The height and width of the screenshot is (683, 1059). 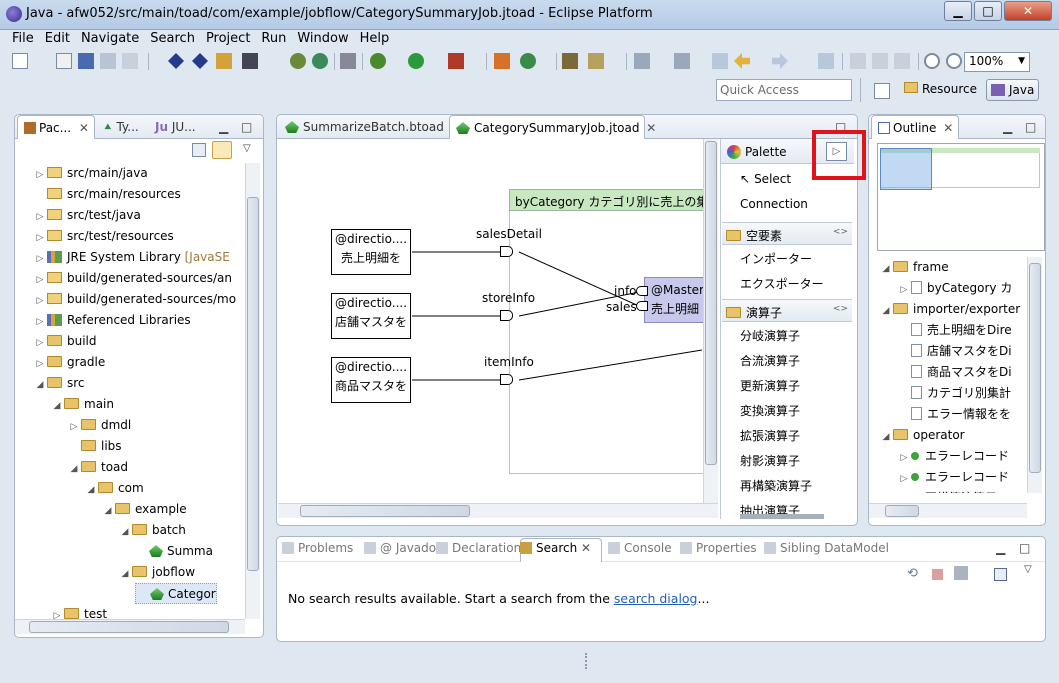 What do you see at coordinates (20, 61) in the screenshot?
I see `new-icon` at bounding box center [20, 61].